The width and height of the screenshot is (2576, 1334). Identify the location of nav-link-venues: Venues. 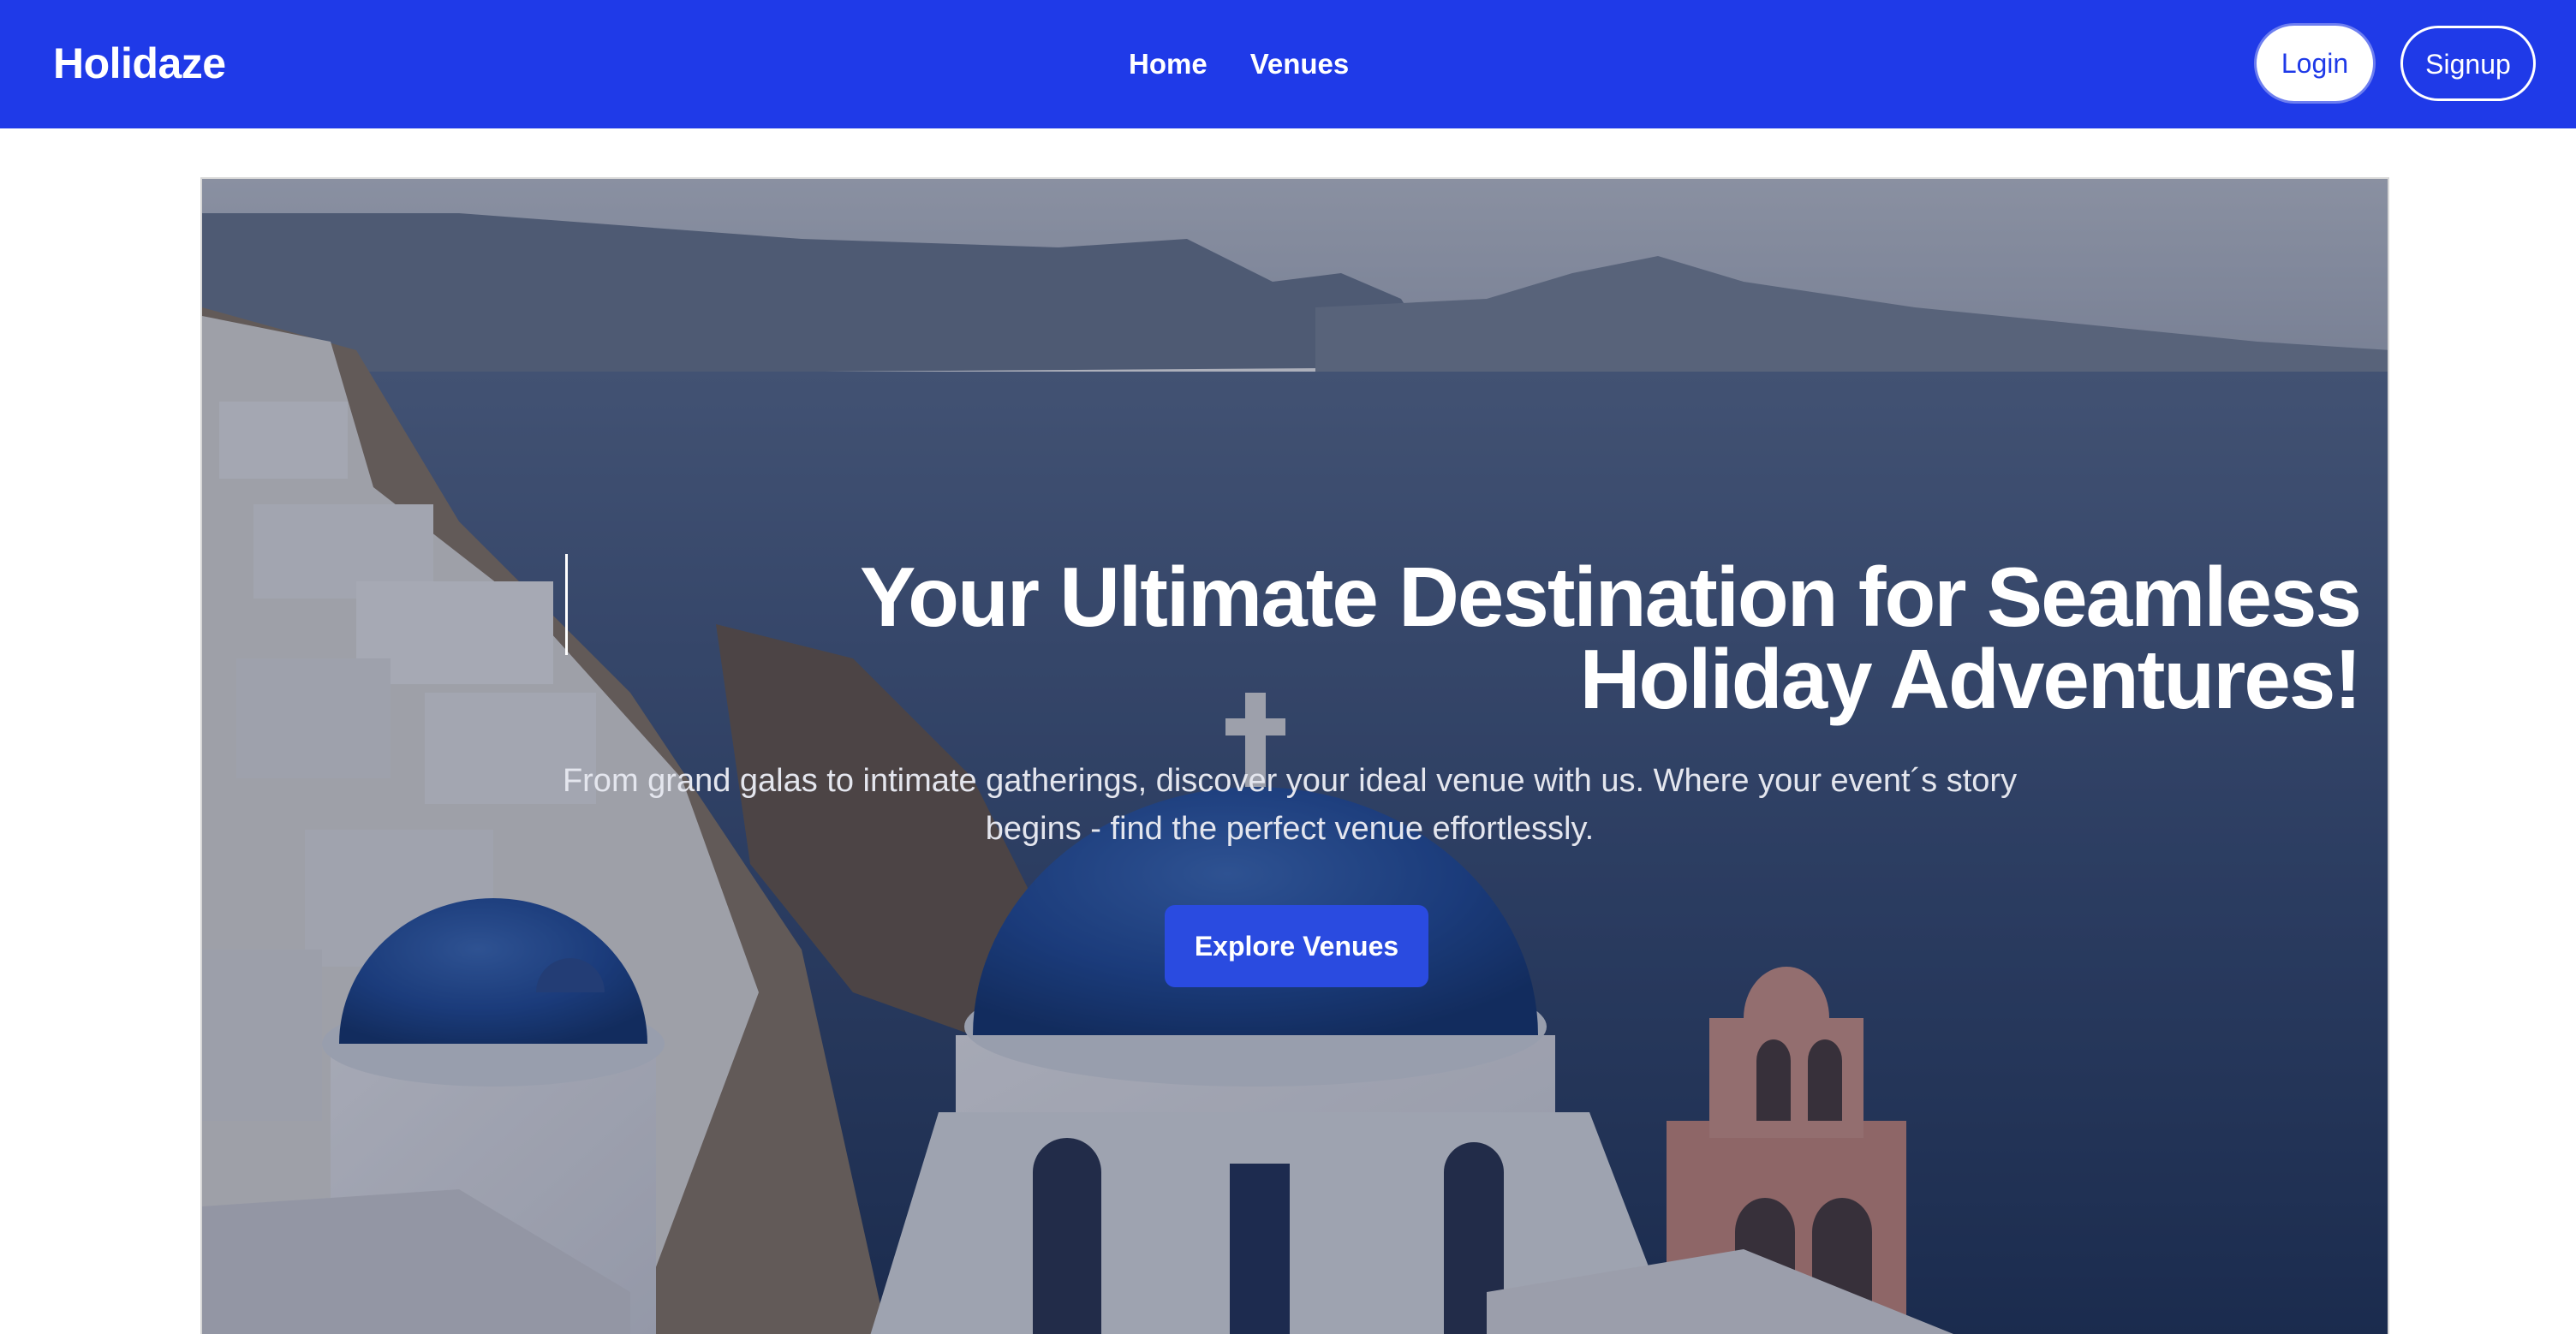
(1300, 64).